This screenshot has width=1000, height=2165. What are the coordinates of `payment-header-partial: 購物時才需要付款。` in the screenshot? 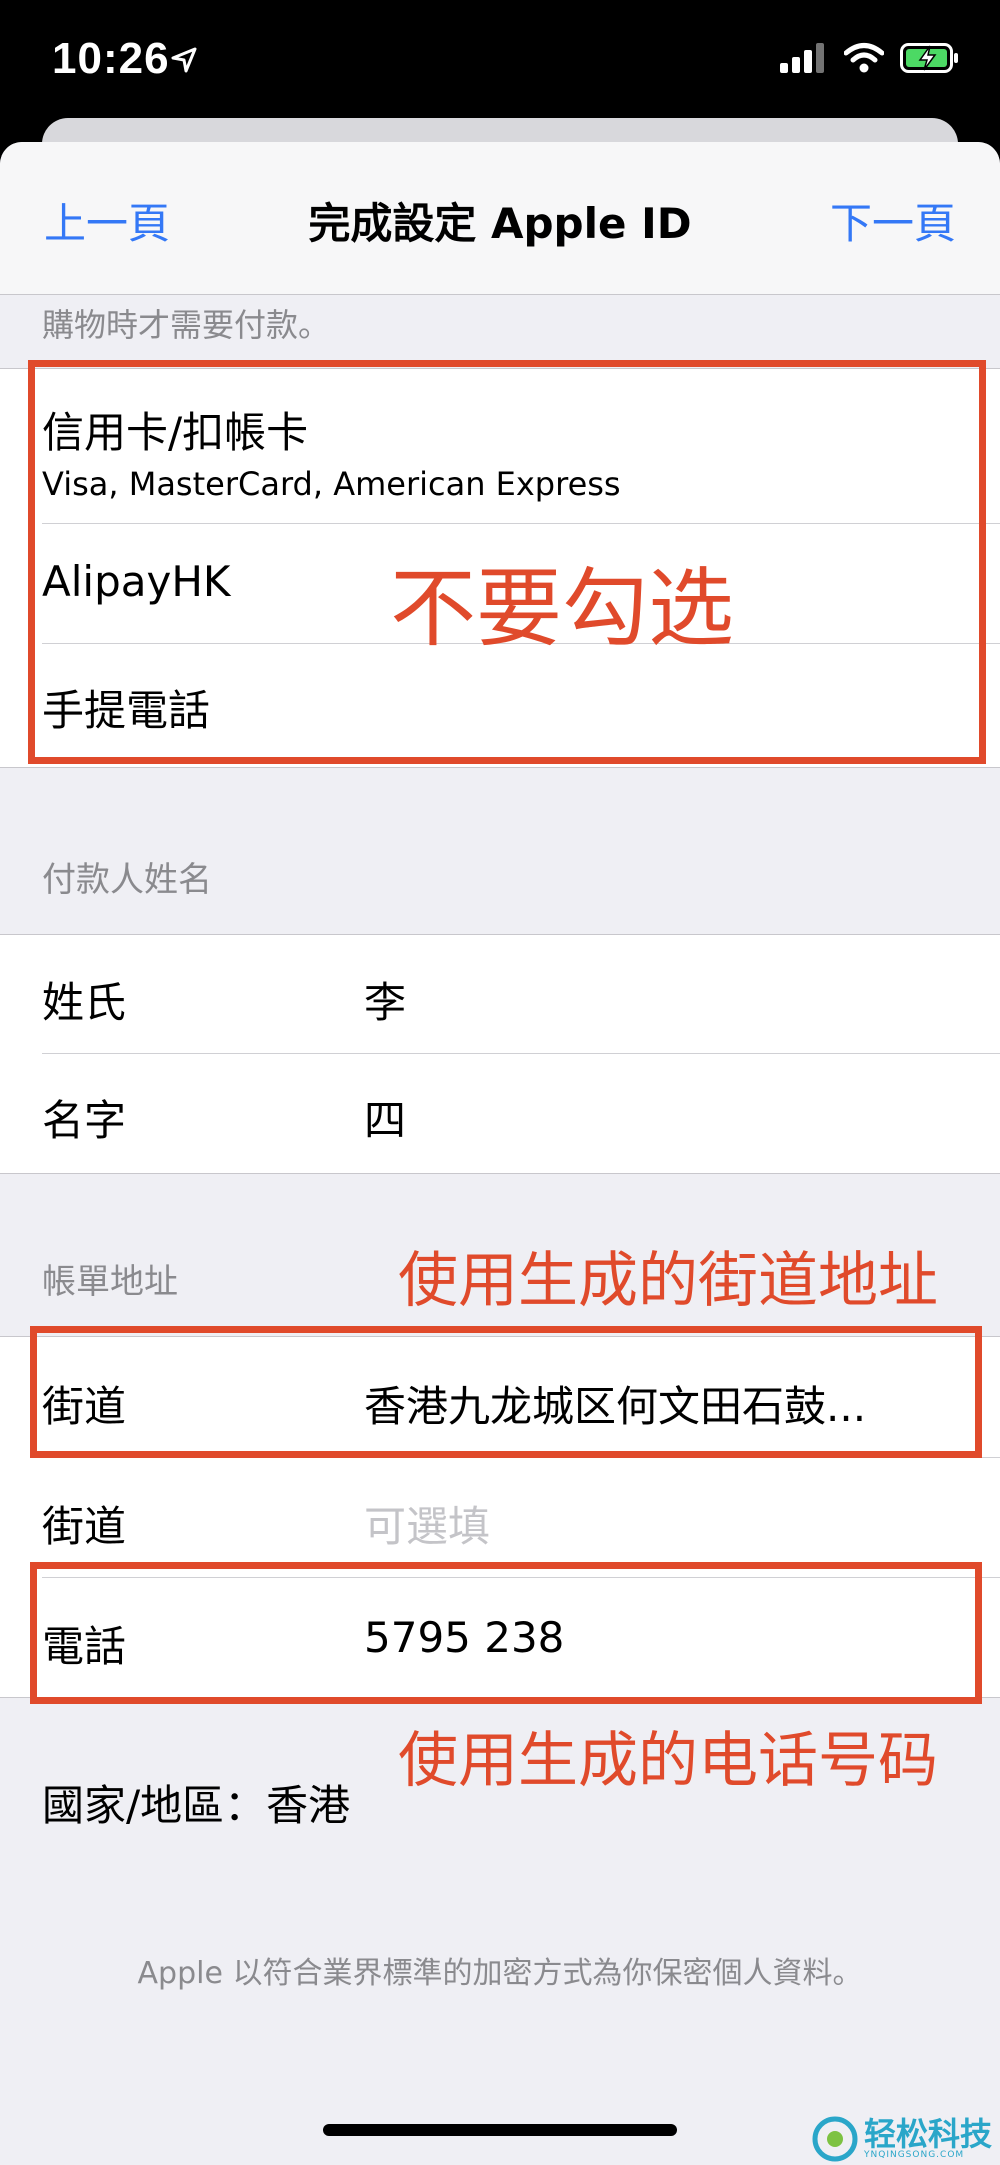 It's located at (186, 325).